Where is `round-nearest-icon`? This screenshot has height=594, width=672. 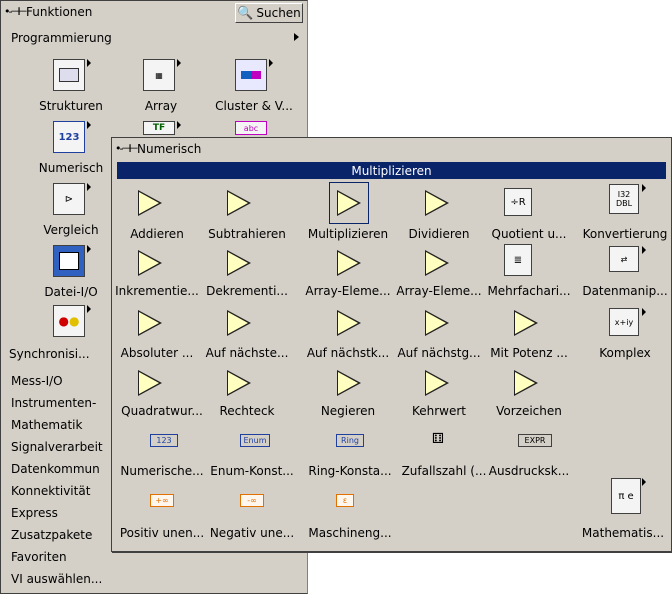 round-nearest-icon is located at coordinates (239, 323).